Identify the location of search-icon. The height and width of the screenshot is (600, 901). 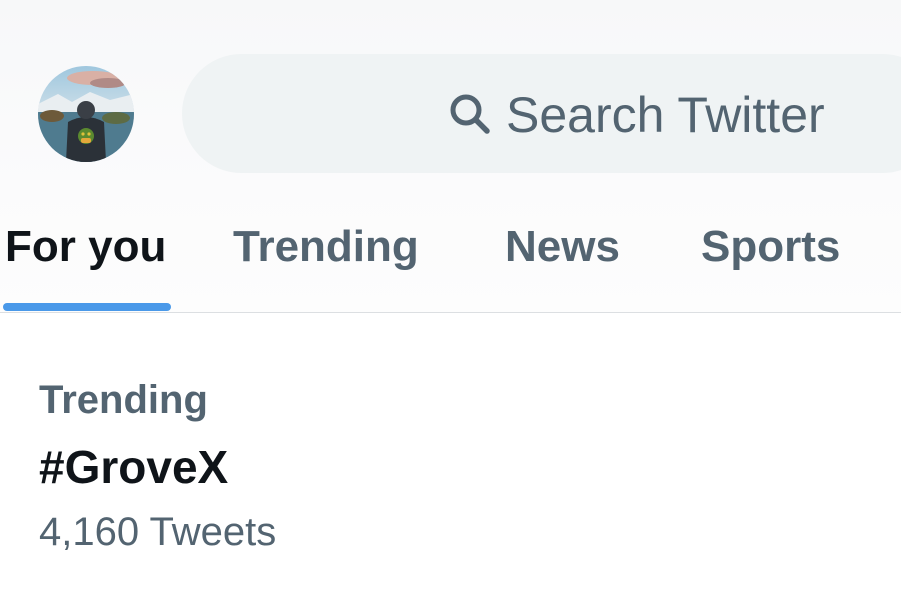
(470, 114).